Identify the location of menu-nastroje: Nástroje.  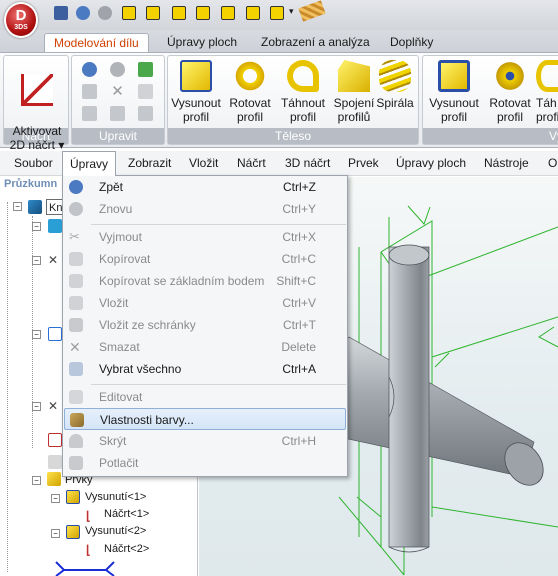
(506, 163).